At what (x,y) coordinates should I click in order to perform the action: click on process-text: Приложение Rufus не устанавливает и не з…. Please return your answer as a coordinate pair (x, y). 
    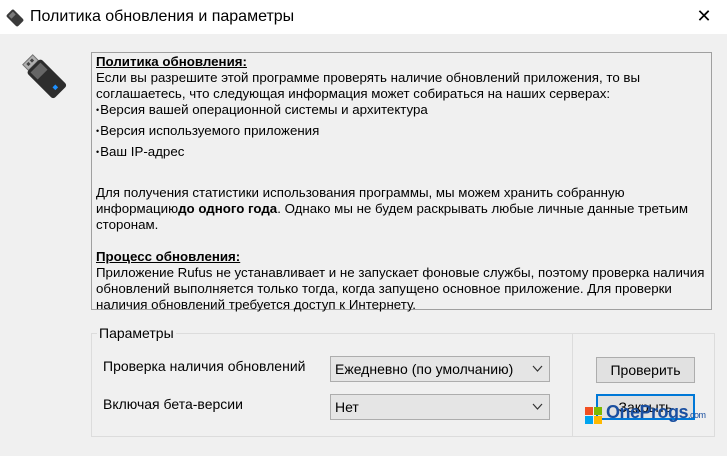
    Looking at the image, I should click on (400, 288).